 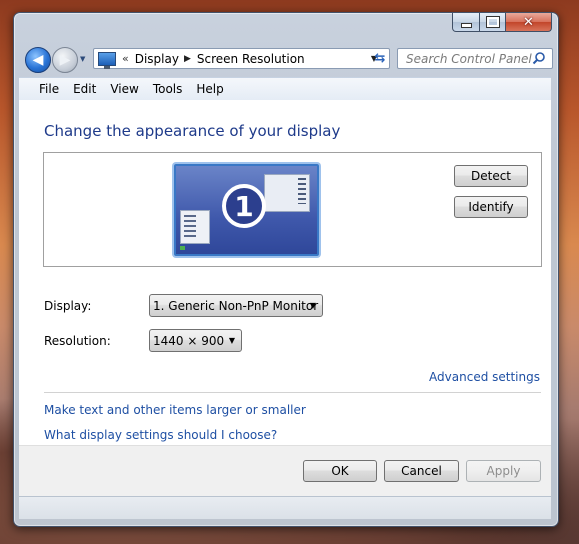 I want to click on cancel-button: Cancel, so click(x=421, y=471).